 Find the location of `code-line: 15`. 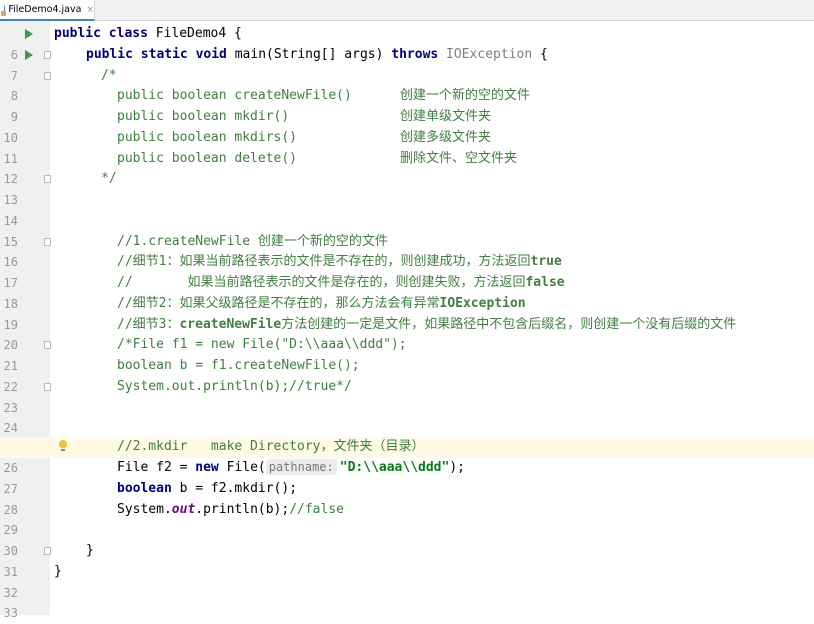

code-line: 15 is located at coordinates (407, 230).